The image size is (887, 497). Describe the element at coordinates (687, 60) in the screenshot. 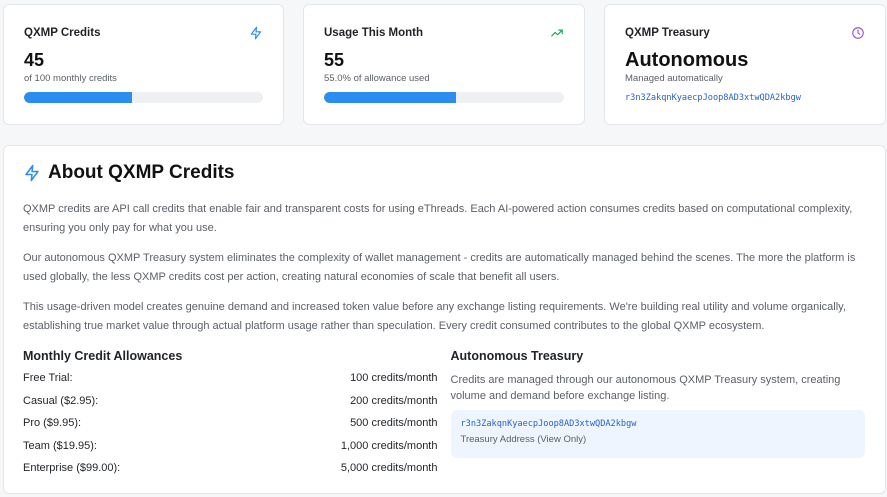

I see `treasury-value: Autonomous` at that location.